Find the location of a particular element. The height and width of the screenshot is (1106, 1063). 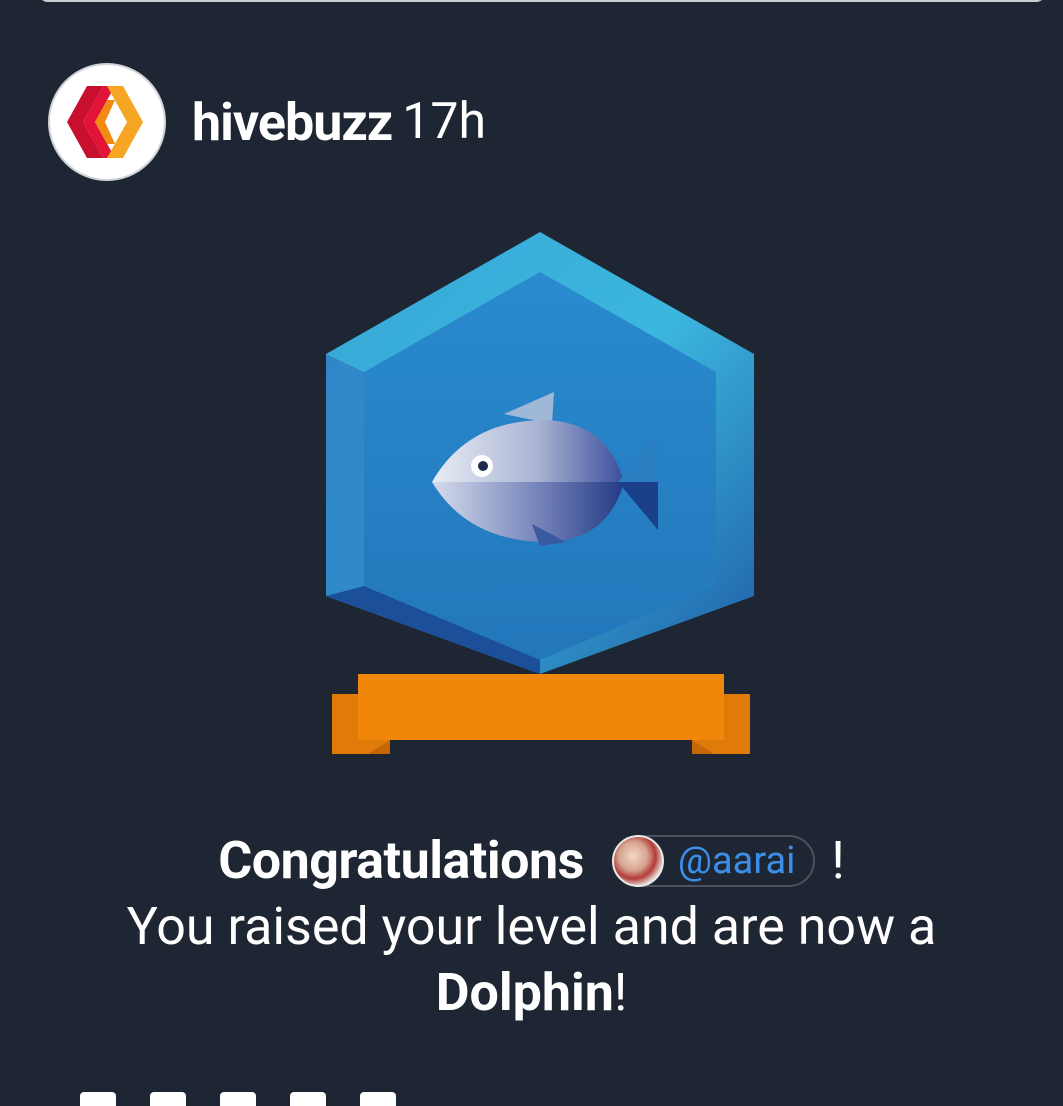

level-result: Dolphin! is located at coordinates (531, 993).